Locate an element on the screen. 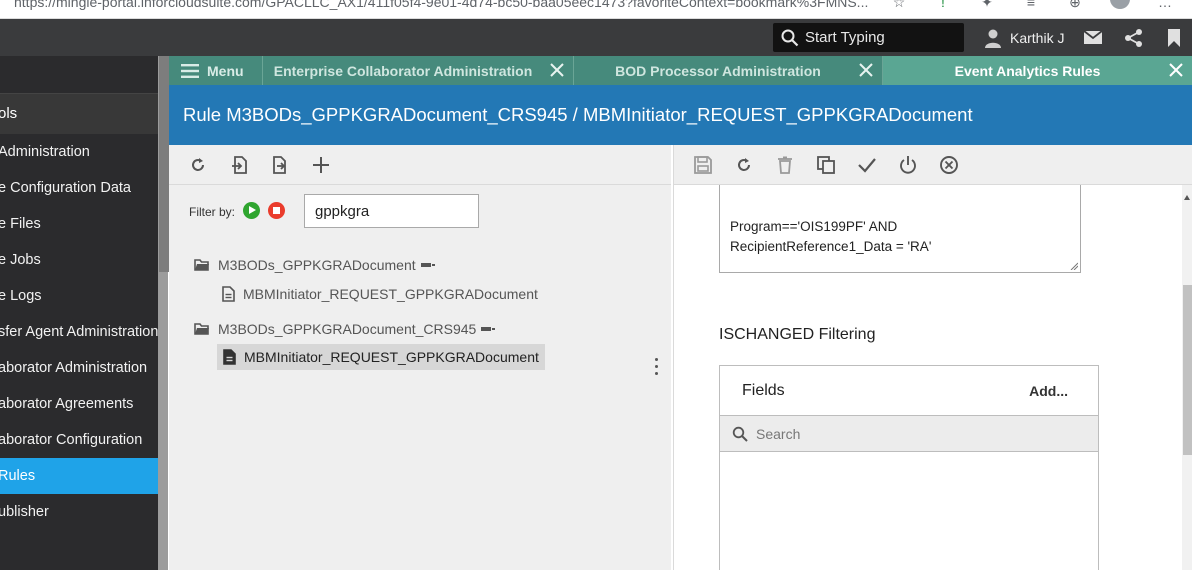 This screenshot has height=570, width=1192. fields-panel: Fields Add... Search is located at coordinates (909, 467).